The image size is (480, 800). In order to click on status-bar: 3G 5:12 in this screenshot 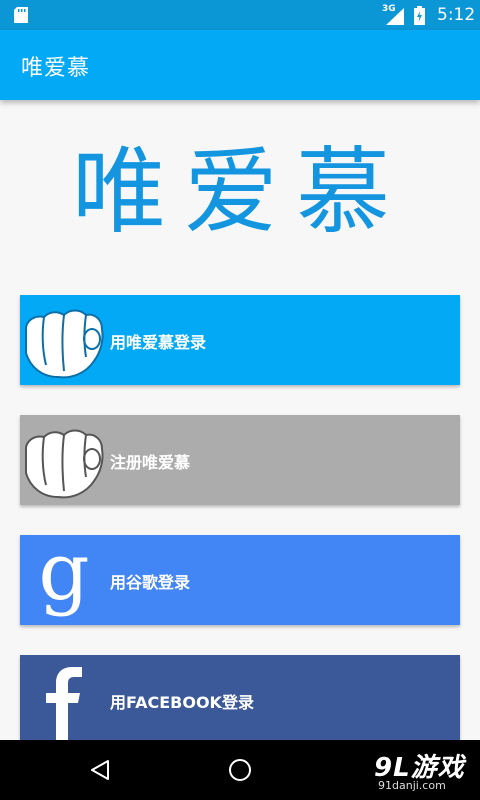, I will do `click(240, 15)`.